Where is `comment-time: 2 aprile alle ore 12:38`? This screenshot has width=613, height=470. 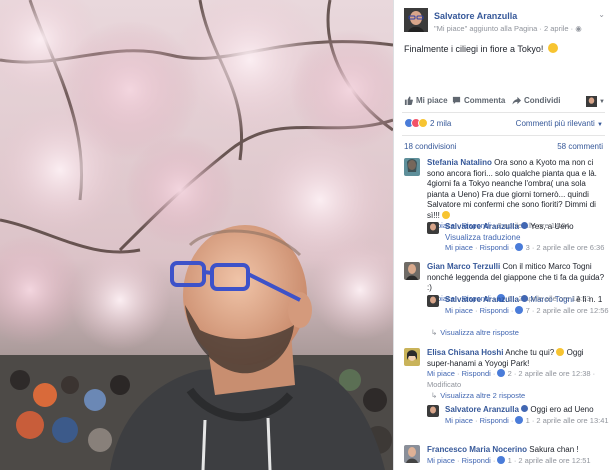 comment-time: 2 aprile alle ore 12:38 is located at coordinates (554, 373).